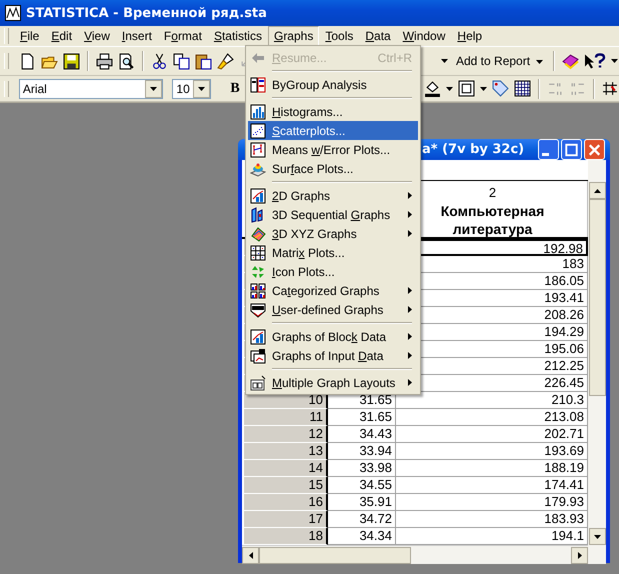  What do you see at coordinates (286, 417) in the screenshot?
I see `row-header: 11` at bounding box center [286, 417].